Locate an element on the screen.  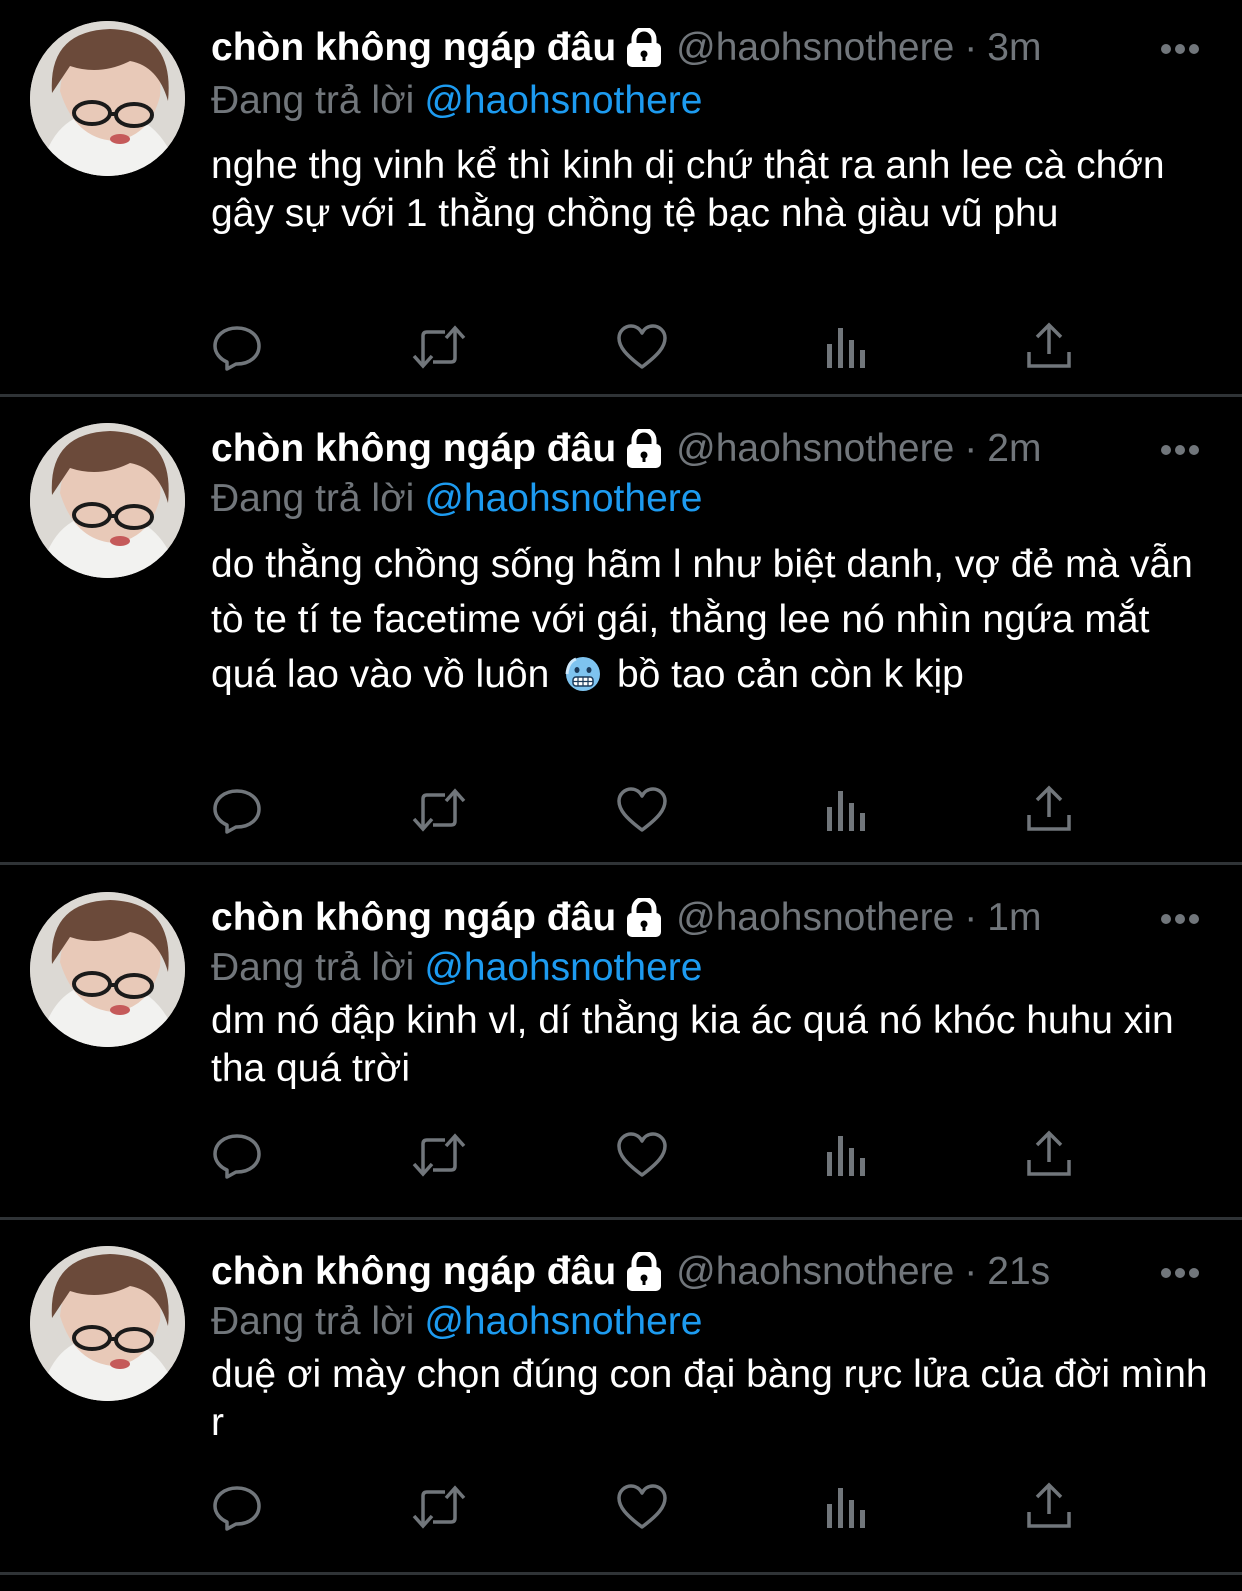
cold-face-emoji is located at coordinates (583, 672).